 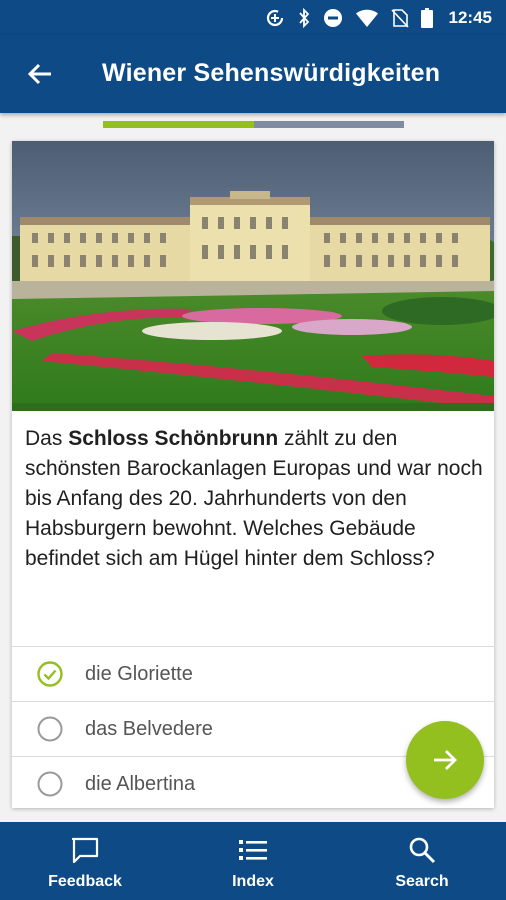 What do you see at coordinates (85, 850) in the screenshot?
I see `feedback-icon` at bounding box center [85, 850].